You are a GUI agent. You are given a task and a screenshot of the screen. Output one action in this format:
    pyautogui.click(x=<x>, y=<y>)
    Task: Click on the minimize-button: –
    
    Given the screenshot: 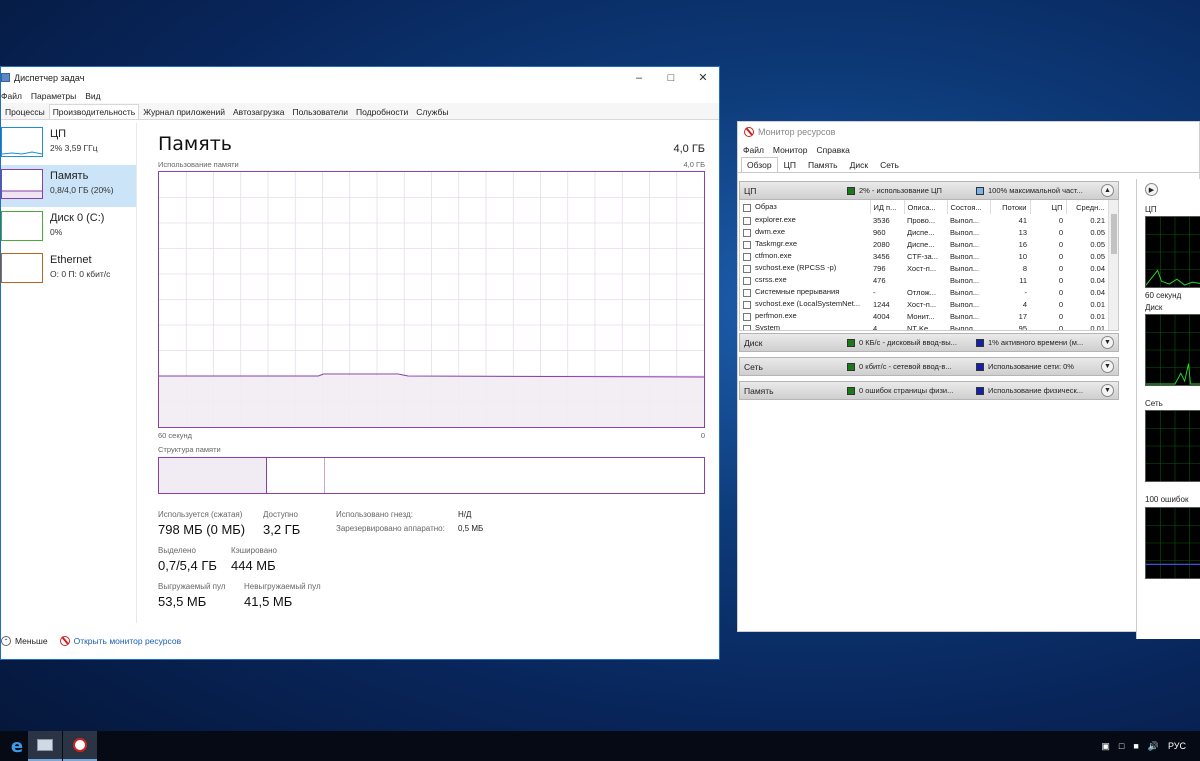 What is the action you would take?
    pyautogui.click(x=639, y=77)
    